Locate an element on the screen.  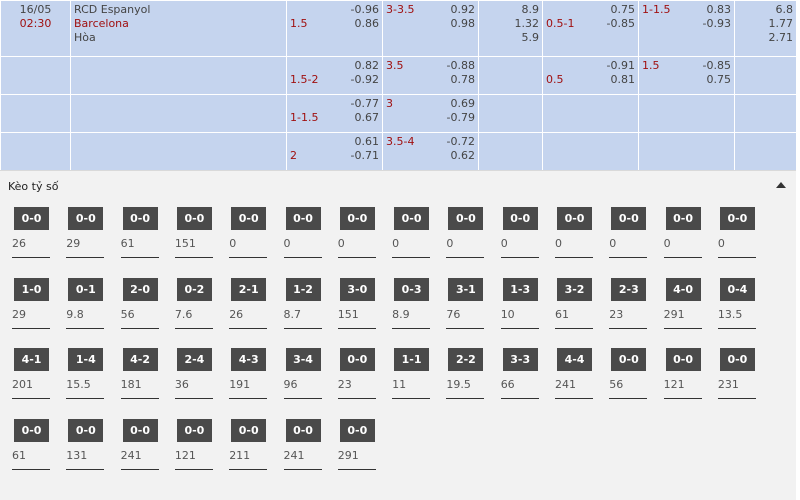
score-odds: 66 is located at coordinates (508, 384).